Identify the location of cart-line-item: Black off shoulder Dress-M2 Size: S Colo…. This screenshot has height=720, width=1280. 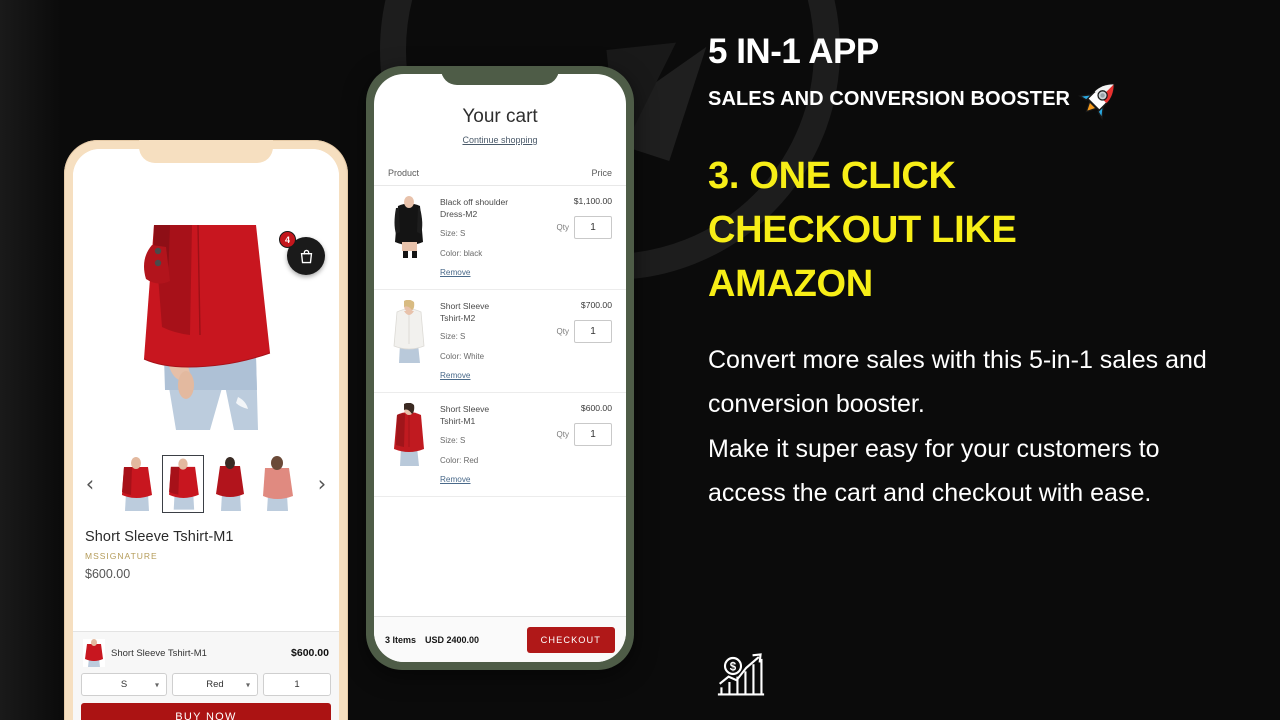
(500, 238).